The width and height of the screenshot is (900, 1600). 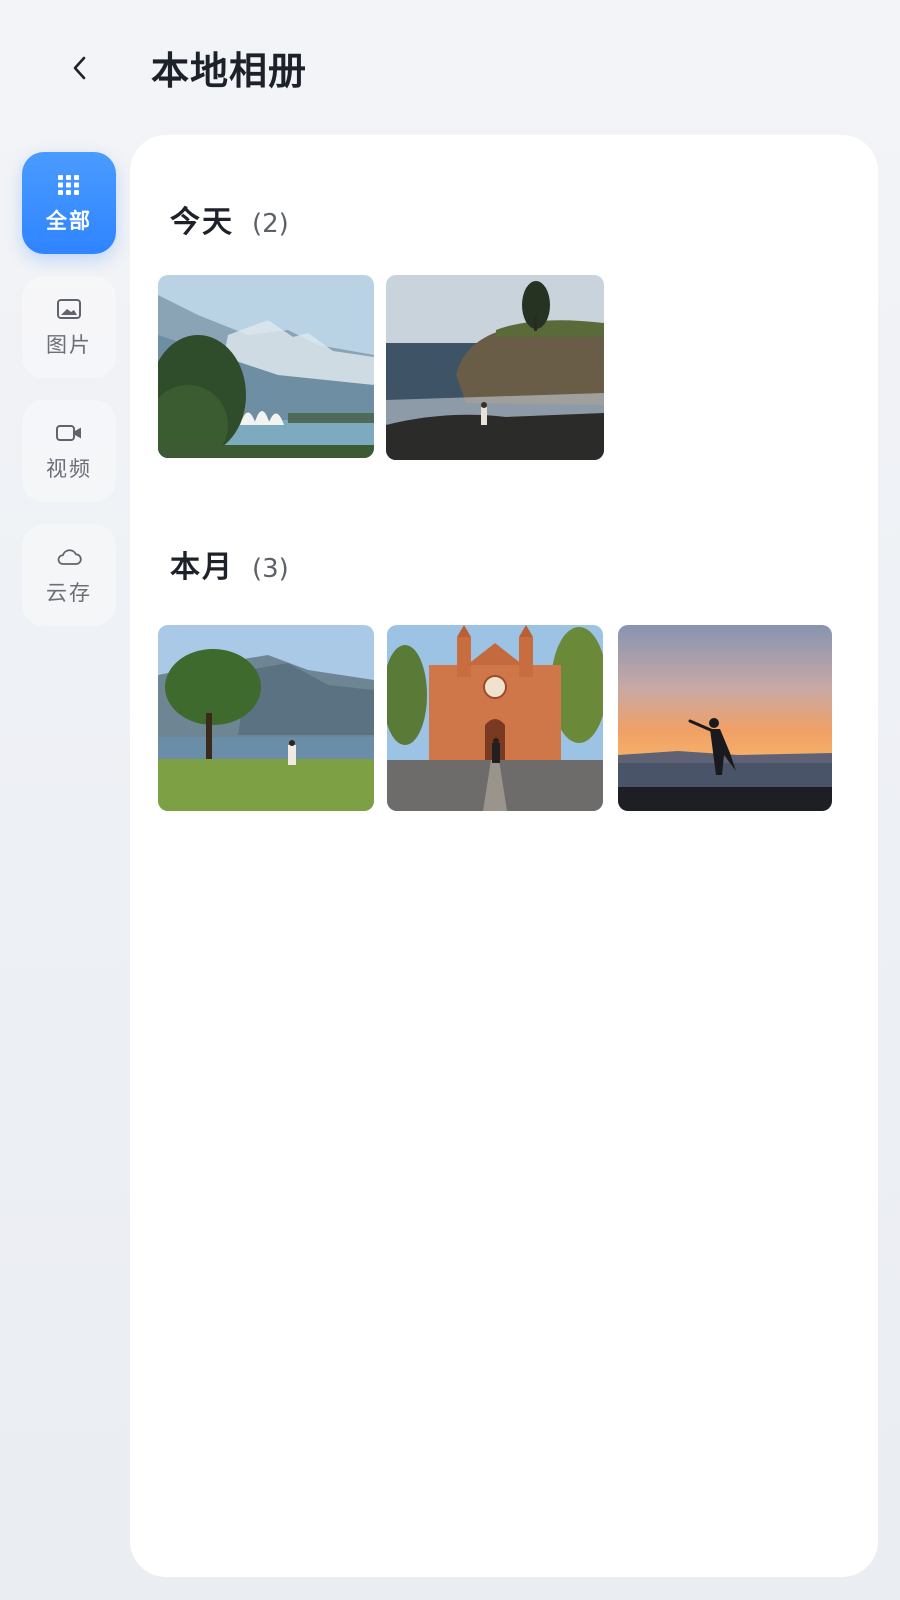 I want to click on section-header-today: 今天 (2), so click(x=229, y=219).